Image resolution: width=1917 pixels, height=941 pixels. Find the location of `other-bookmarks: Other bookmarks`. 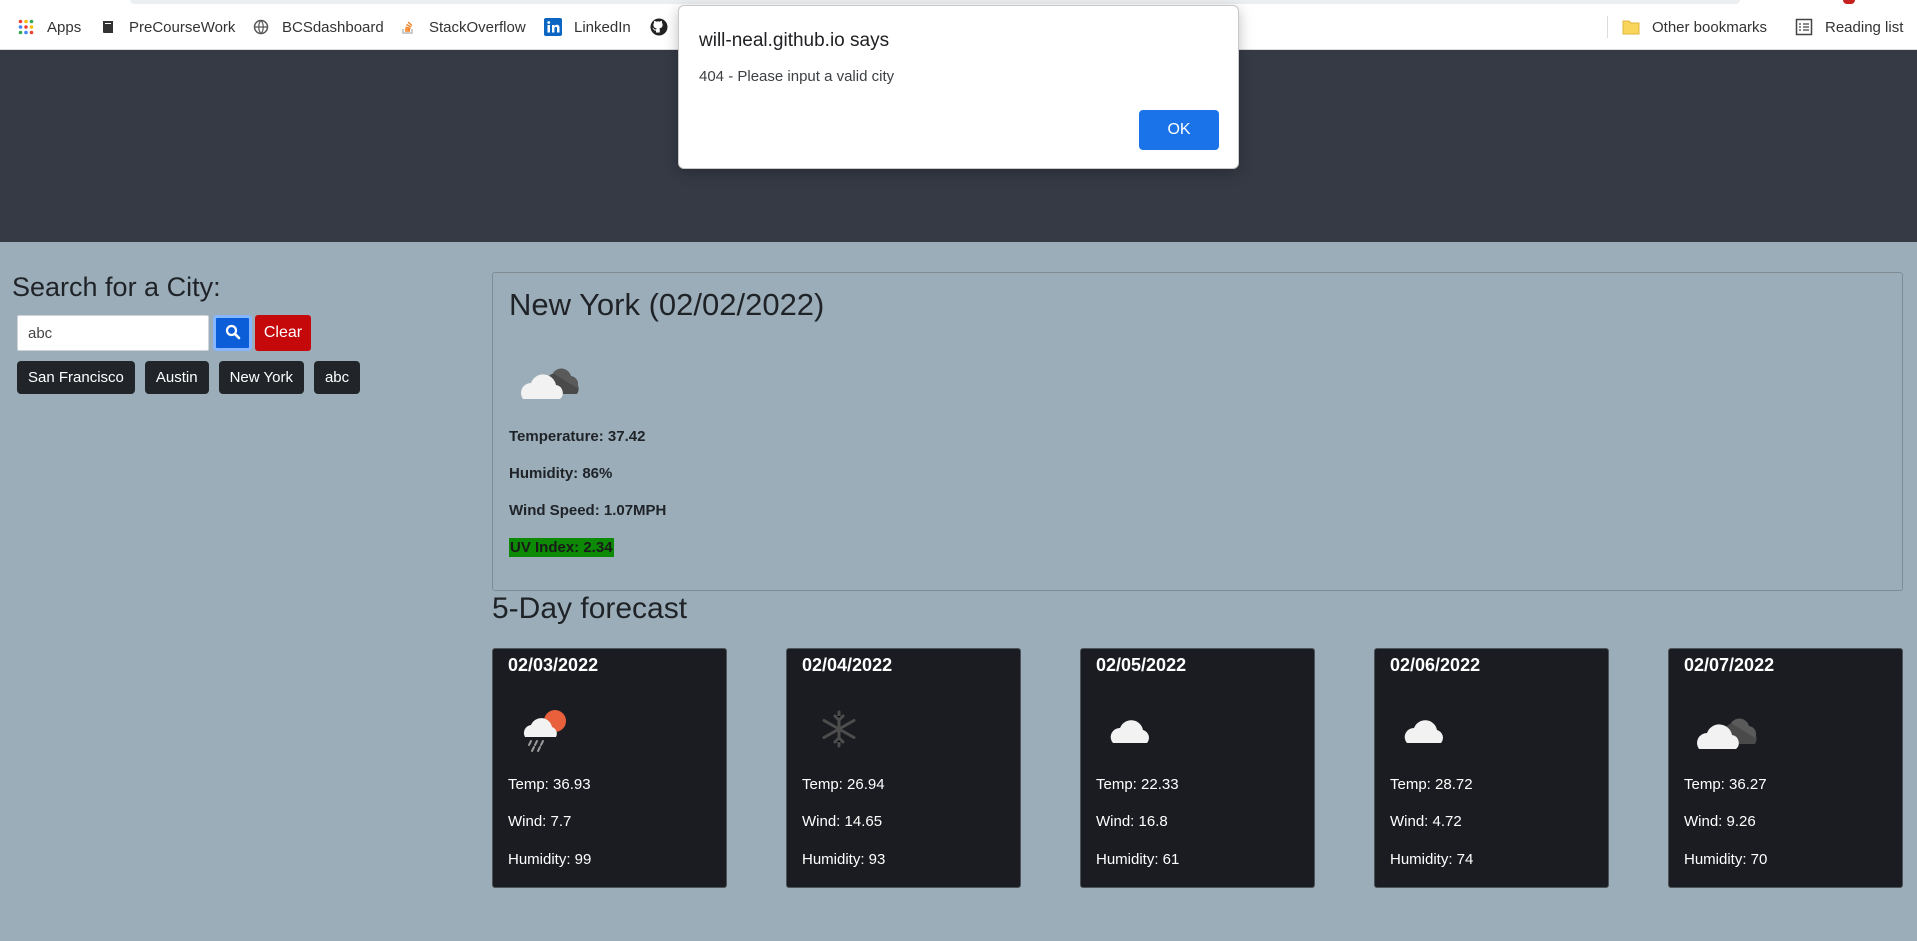

other-bookmarks: Other bookmarks is located at coordinates (1694, 27).